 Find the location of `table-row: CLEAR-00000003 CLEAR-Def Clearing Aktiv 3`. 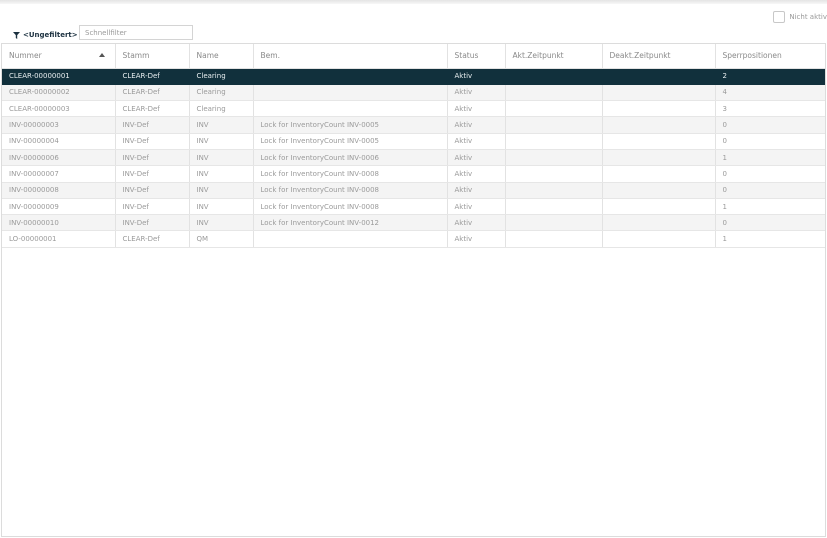

table-row: CLEAR-00000003 CLEAR-Def Clearing Aktiv 3 is located at coordinates (413, 109).